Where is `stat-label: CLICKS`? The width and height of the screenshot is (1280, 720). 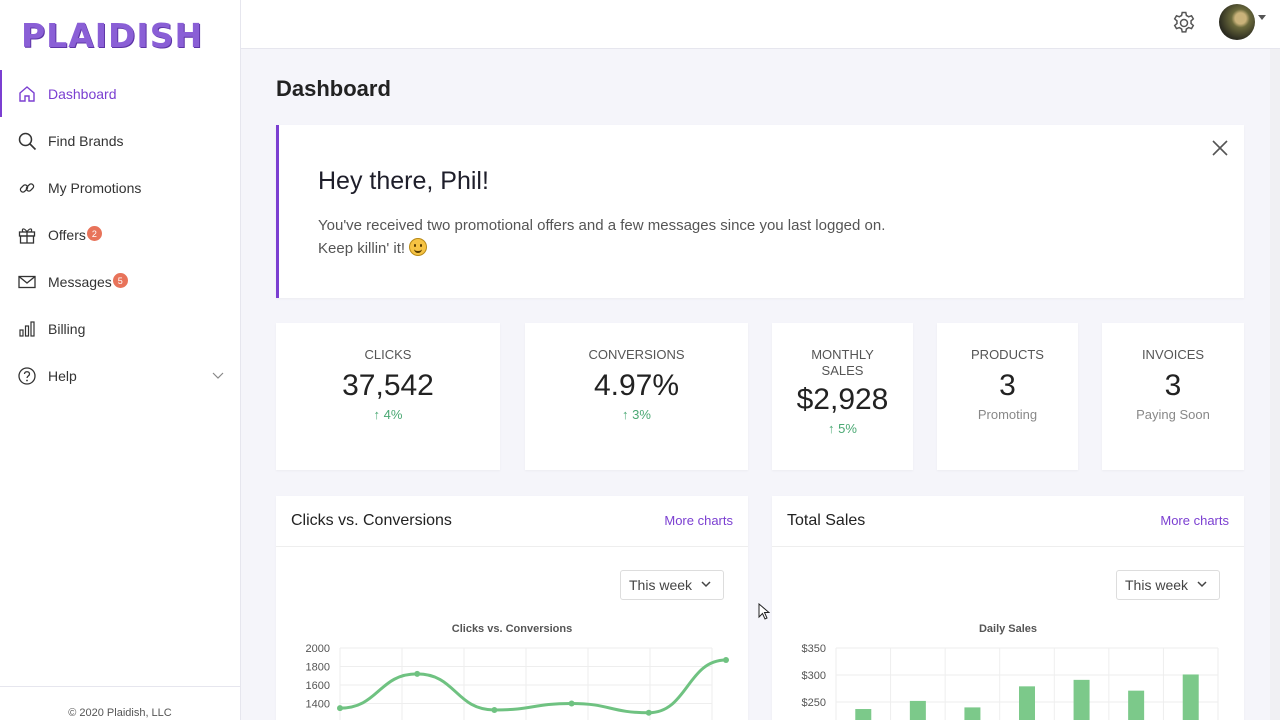
stat-label: CLICKS is located at coordinates (388, 354).